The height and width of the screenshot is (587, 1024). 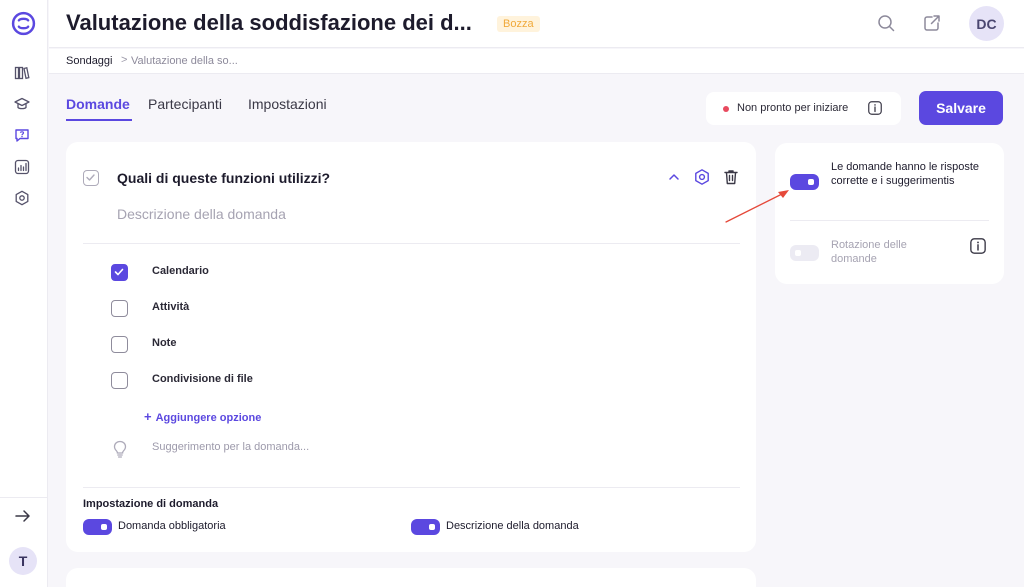 What do you see at coordinates (91, 178) in the screenshot?
I see `question-select-checkbox` at bounding box center [91, 178].